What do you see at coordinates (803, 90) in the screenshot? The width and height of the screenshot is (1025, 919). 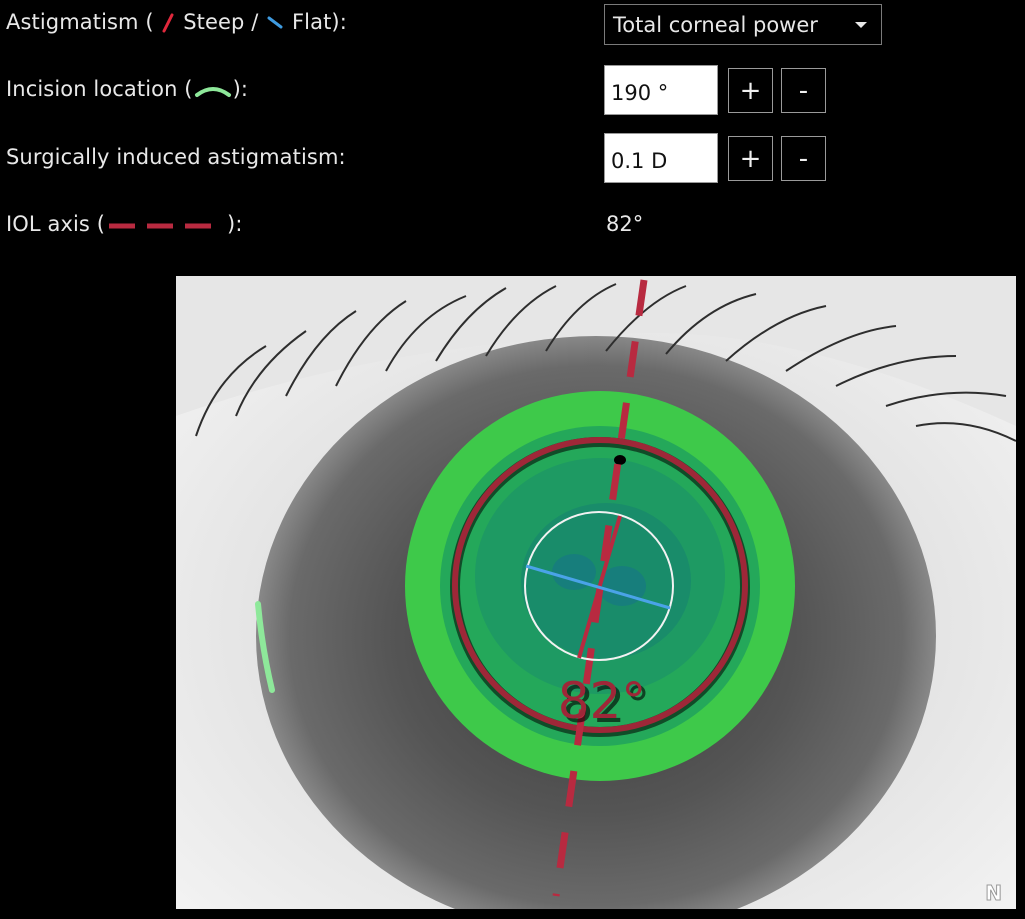 I see `incision-decrease-button: -` at bounding box center [803, 90].